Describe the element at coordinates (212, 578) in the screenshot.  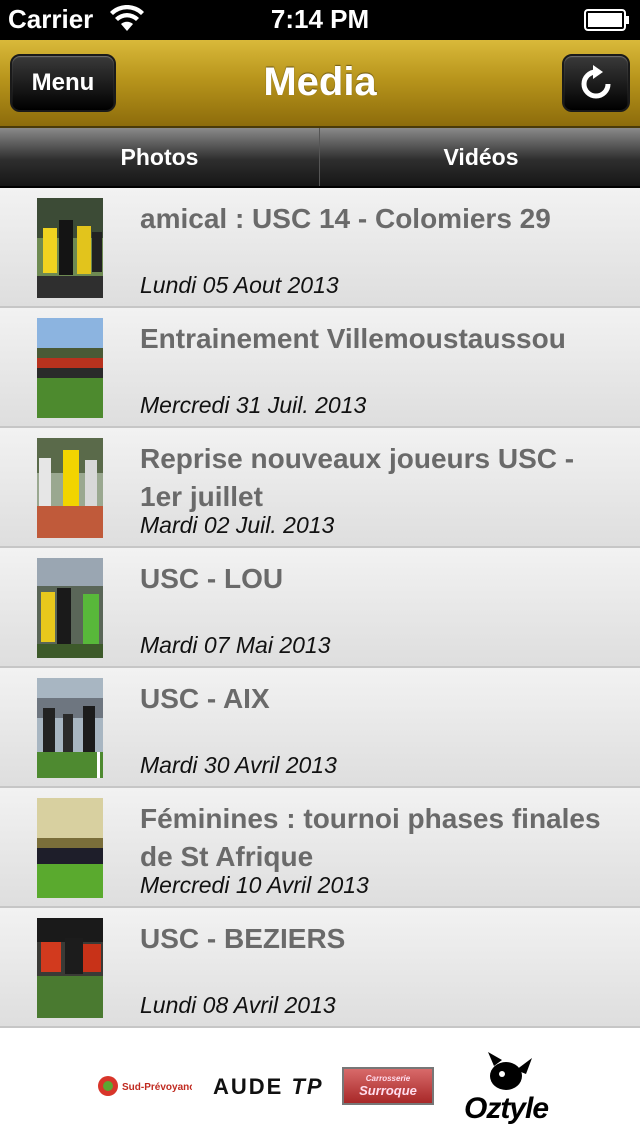
I see `album-title: USC - LOU` at that location.